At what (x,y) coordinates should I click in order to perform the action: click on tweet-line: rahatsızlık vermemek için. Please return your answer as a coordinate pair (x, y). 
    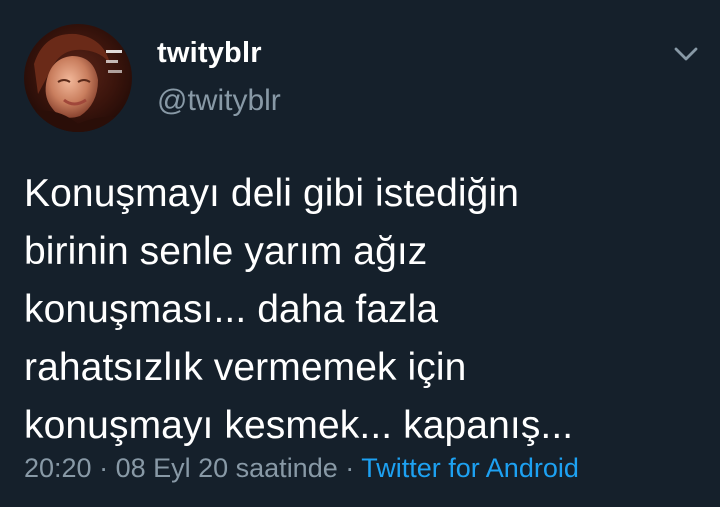
    Looking at the image, I should click on (245, 367).